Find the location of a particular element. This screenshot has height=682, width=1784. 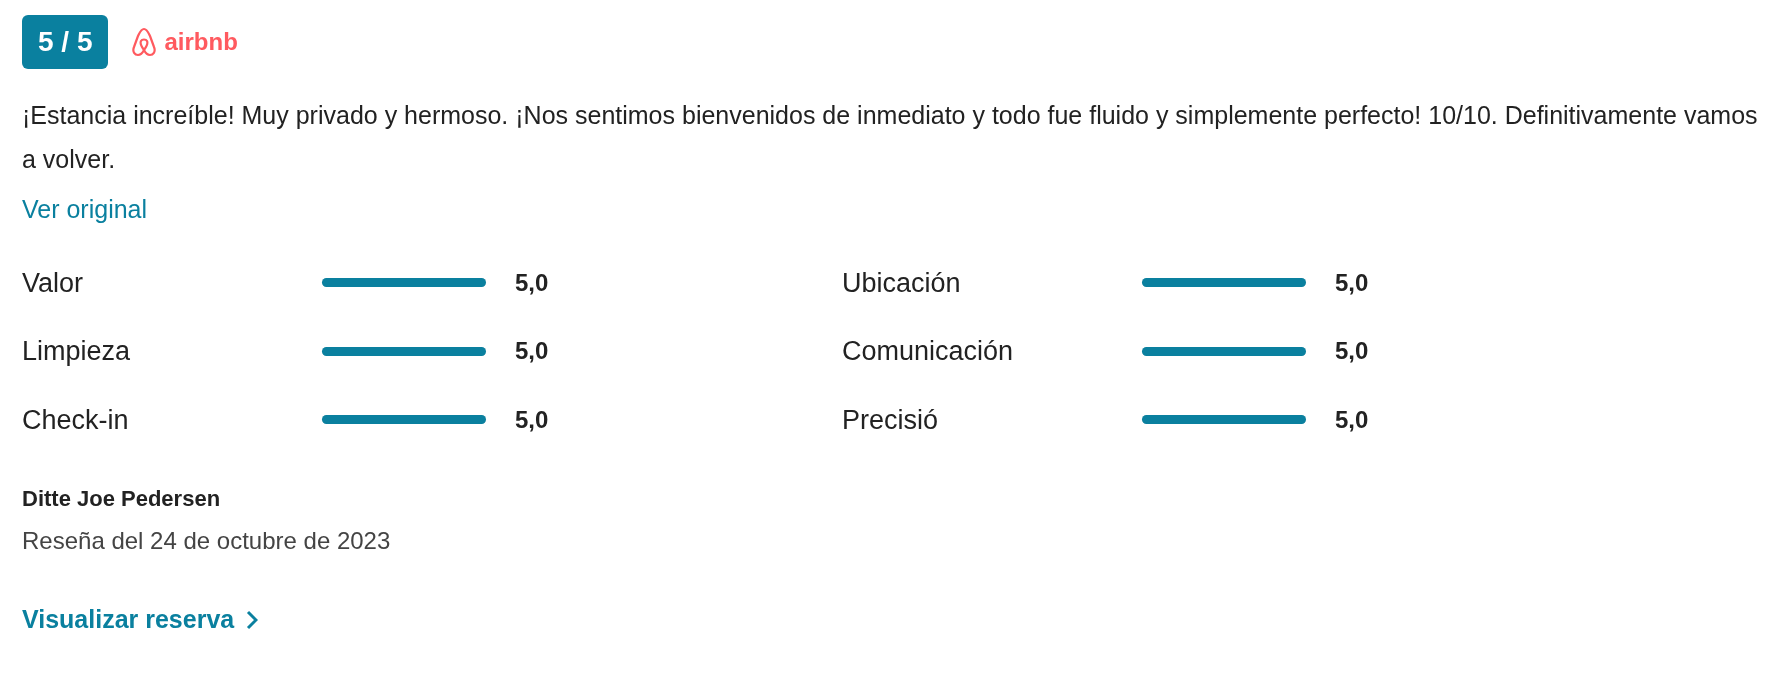

rating-label: Limpieza is located at coordinates (77, 351).